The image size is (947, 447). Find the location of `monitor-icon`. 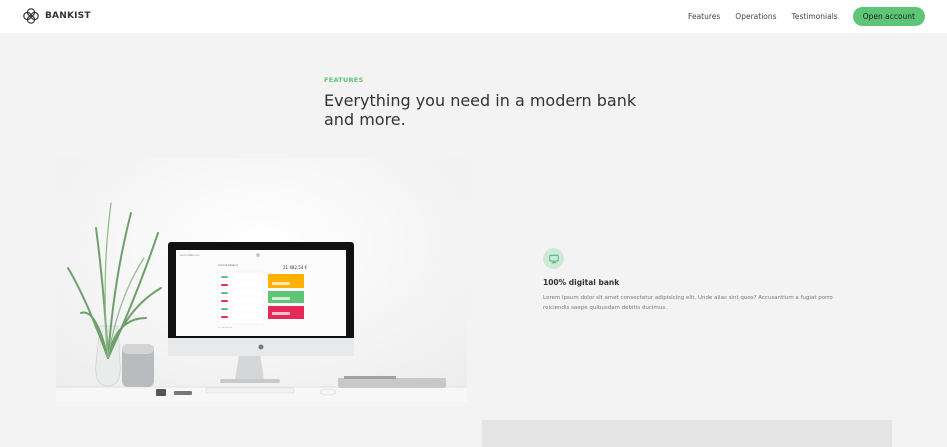

monitor-icon is located at coordinates (553, 258).